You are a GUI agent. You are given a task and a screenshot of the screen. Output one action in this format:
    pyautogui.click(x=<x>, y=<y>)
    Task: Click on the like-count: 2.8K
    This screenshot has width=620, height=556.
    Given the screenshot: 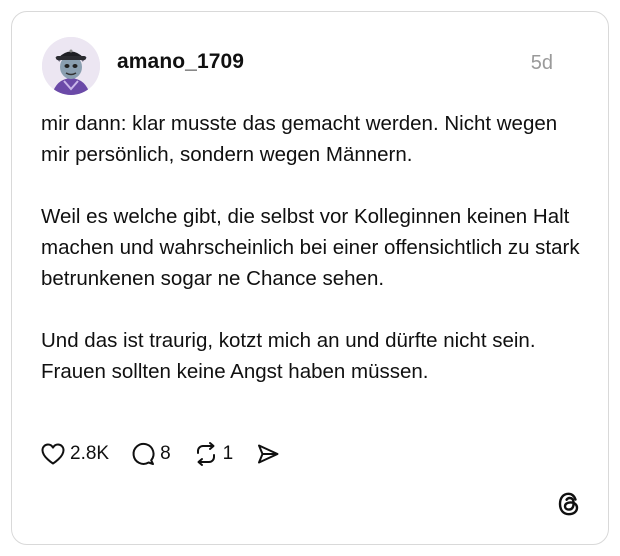 What is the action you would take?
    pyautogui.click(x=90, y=453)
    